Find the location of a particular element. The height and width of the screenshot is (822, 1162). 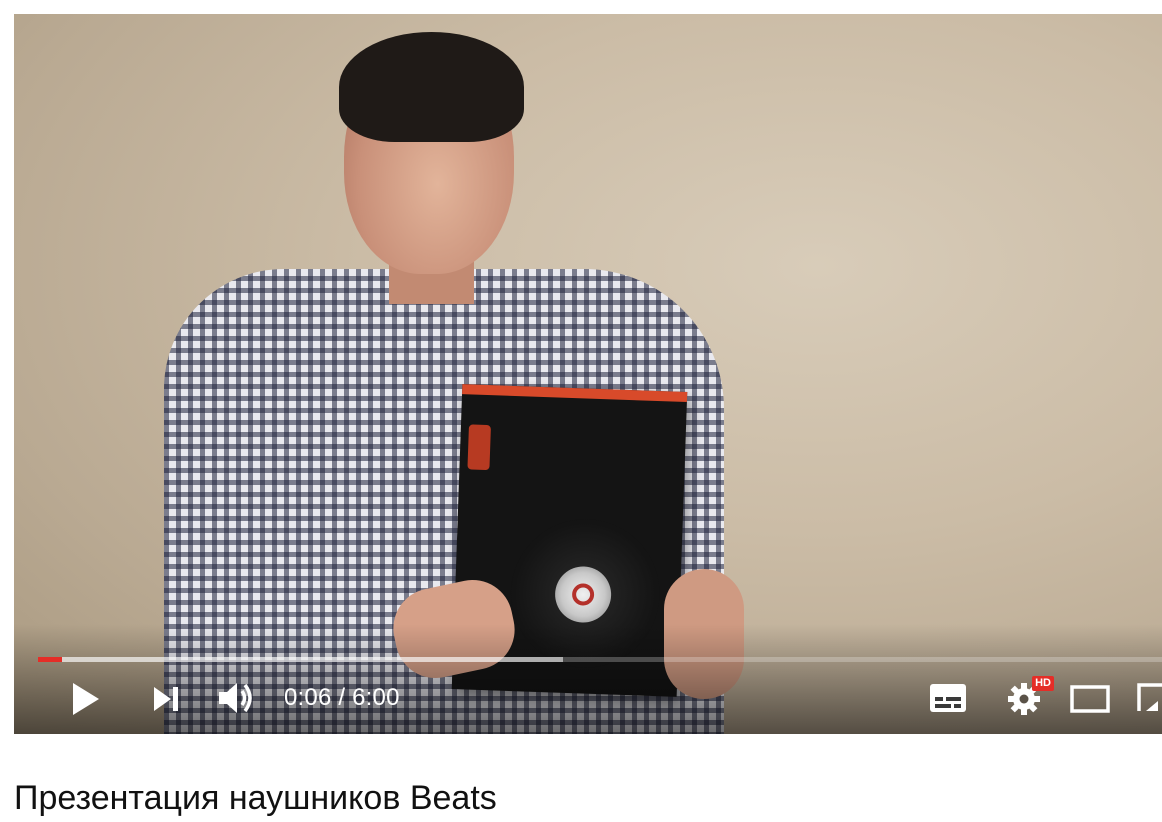

fullscreen-button is located at coordinates (1149, 699).